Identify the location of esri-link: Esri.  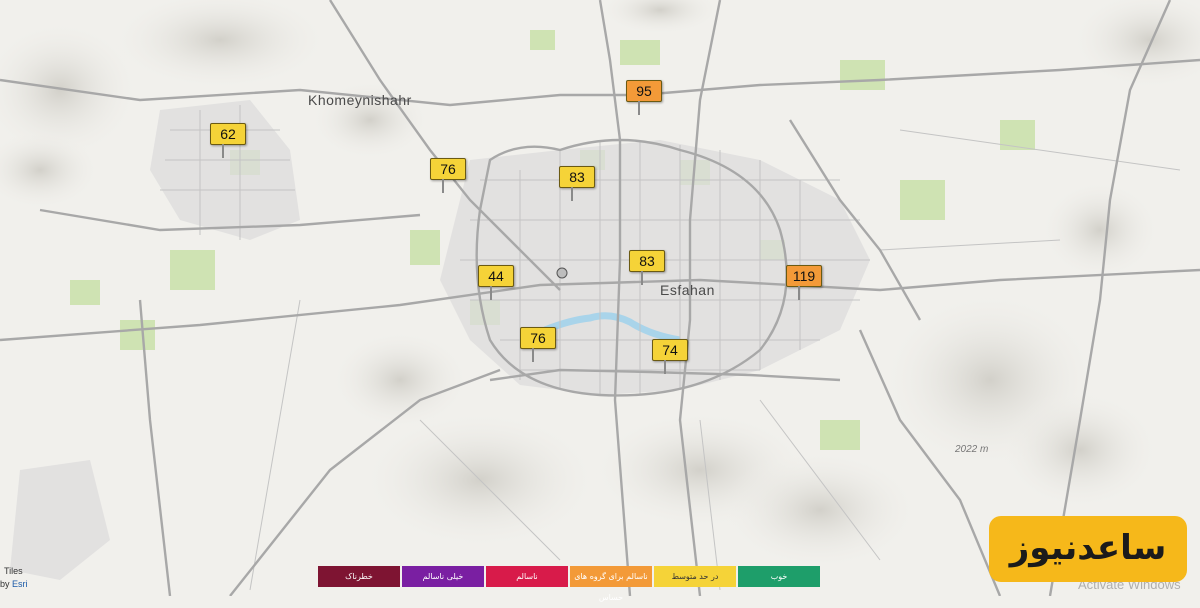
(20, 584).